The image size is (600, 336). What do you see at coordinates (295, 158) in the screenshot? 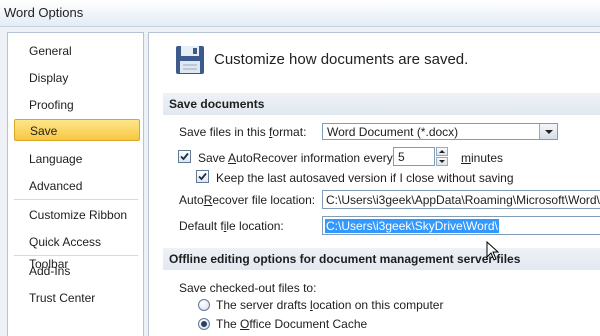
I see `autorecover-label: Save AutoRecover information every` at bounding box center [295, 158].